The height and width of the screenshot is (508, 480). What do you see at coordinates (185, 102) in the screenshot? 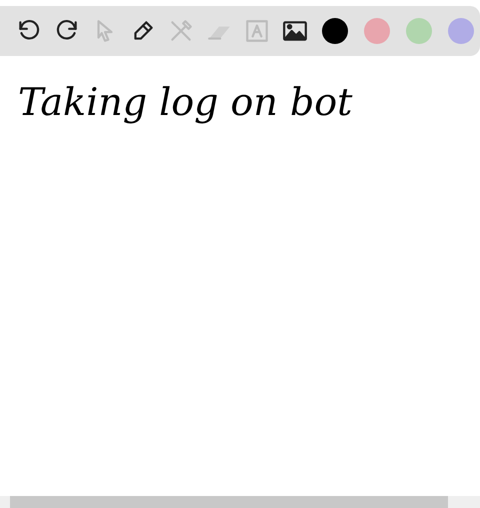
I see `handwritten-text: Taking log on bot` at bounding box center [185, 102].